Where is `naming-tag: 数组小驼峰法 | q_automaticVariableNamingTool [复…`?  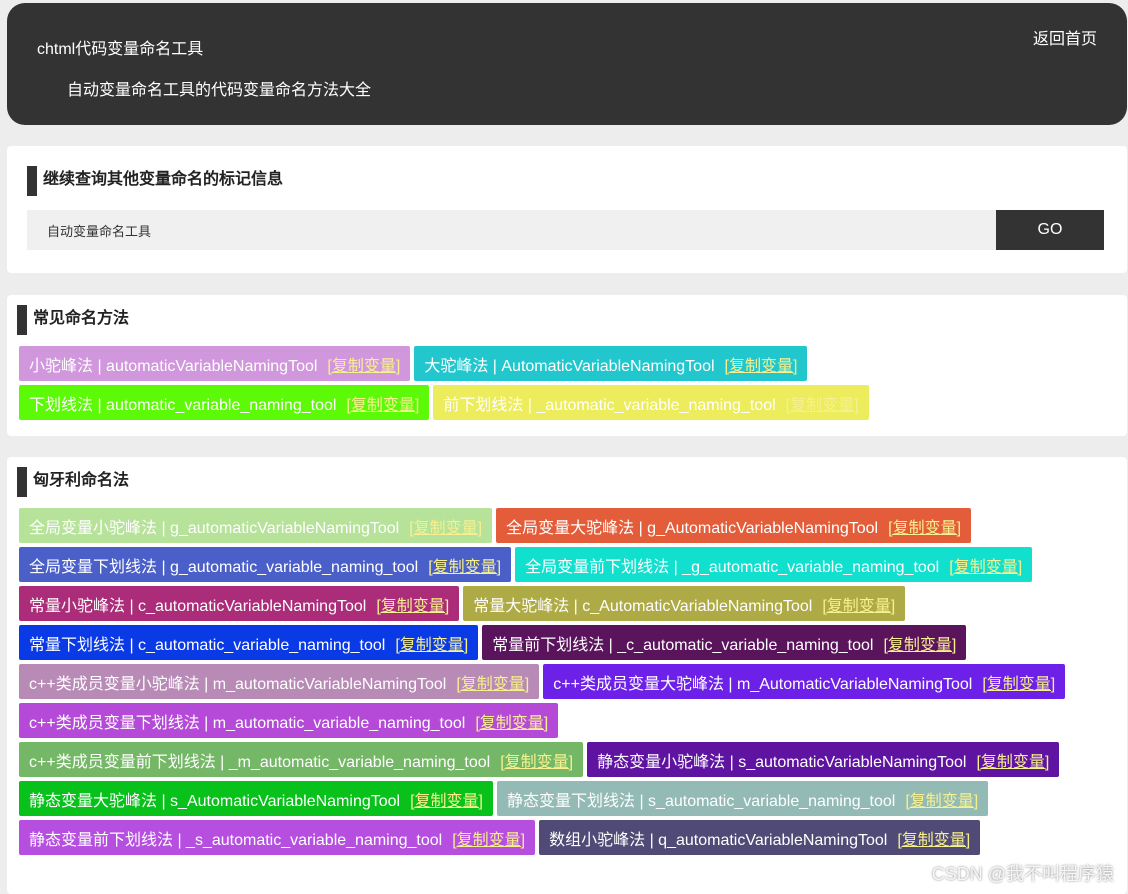 naming-tag: 数组小驼峰法 | q_automaticVariableNamingTool [复… is located at coordinates (760, 837).